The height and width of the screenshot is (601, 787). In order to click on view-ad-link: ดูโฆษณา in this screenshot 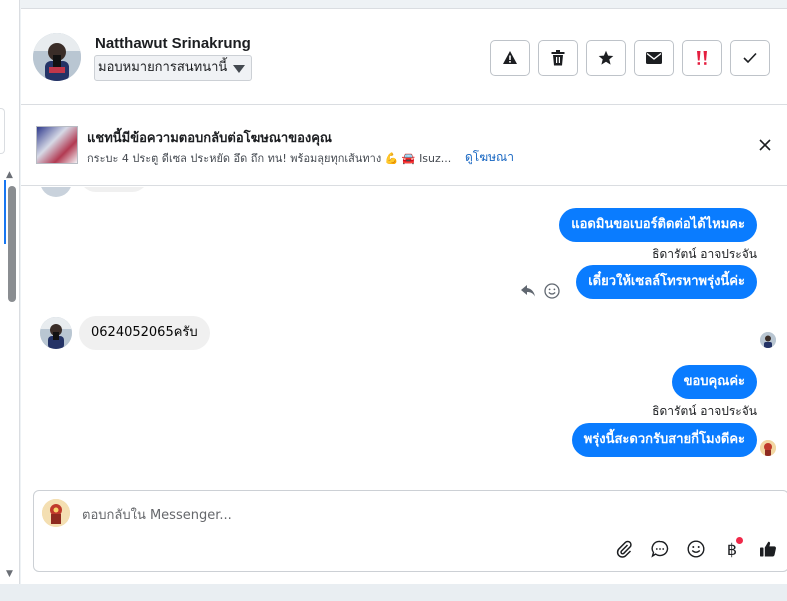, I will do `click(489, 157)`.